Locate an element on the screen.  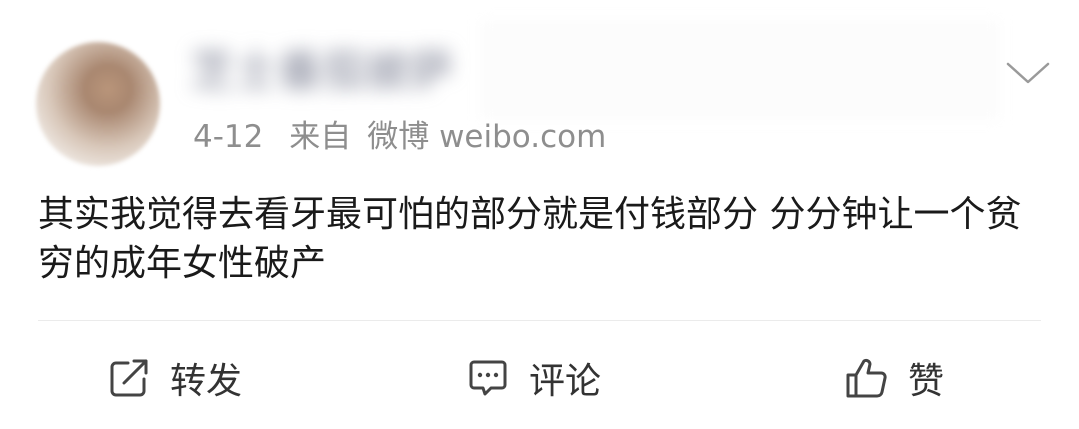
thumbs-up-icon is located at coordinates (866, 378).